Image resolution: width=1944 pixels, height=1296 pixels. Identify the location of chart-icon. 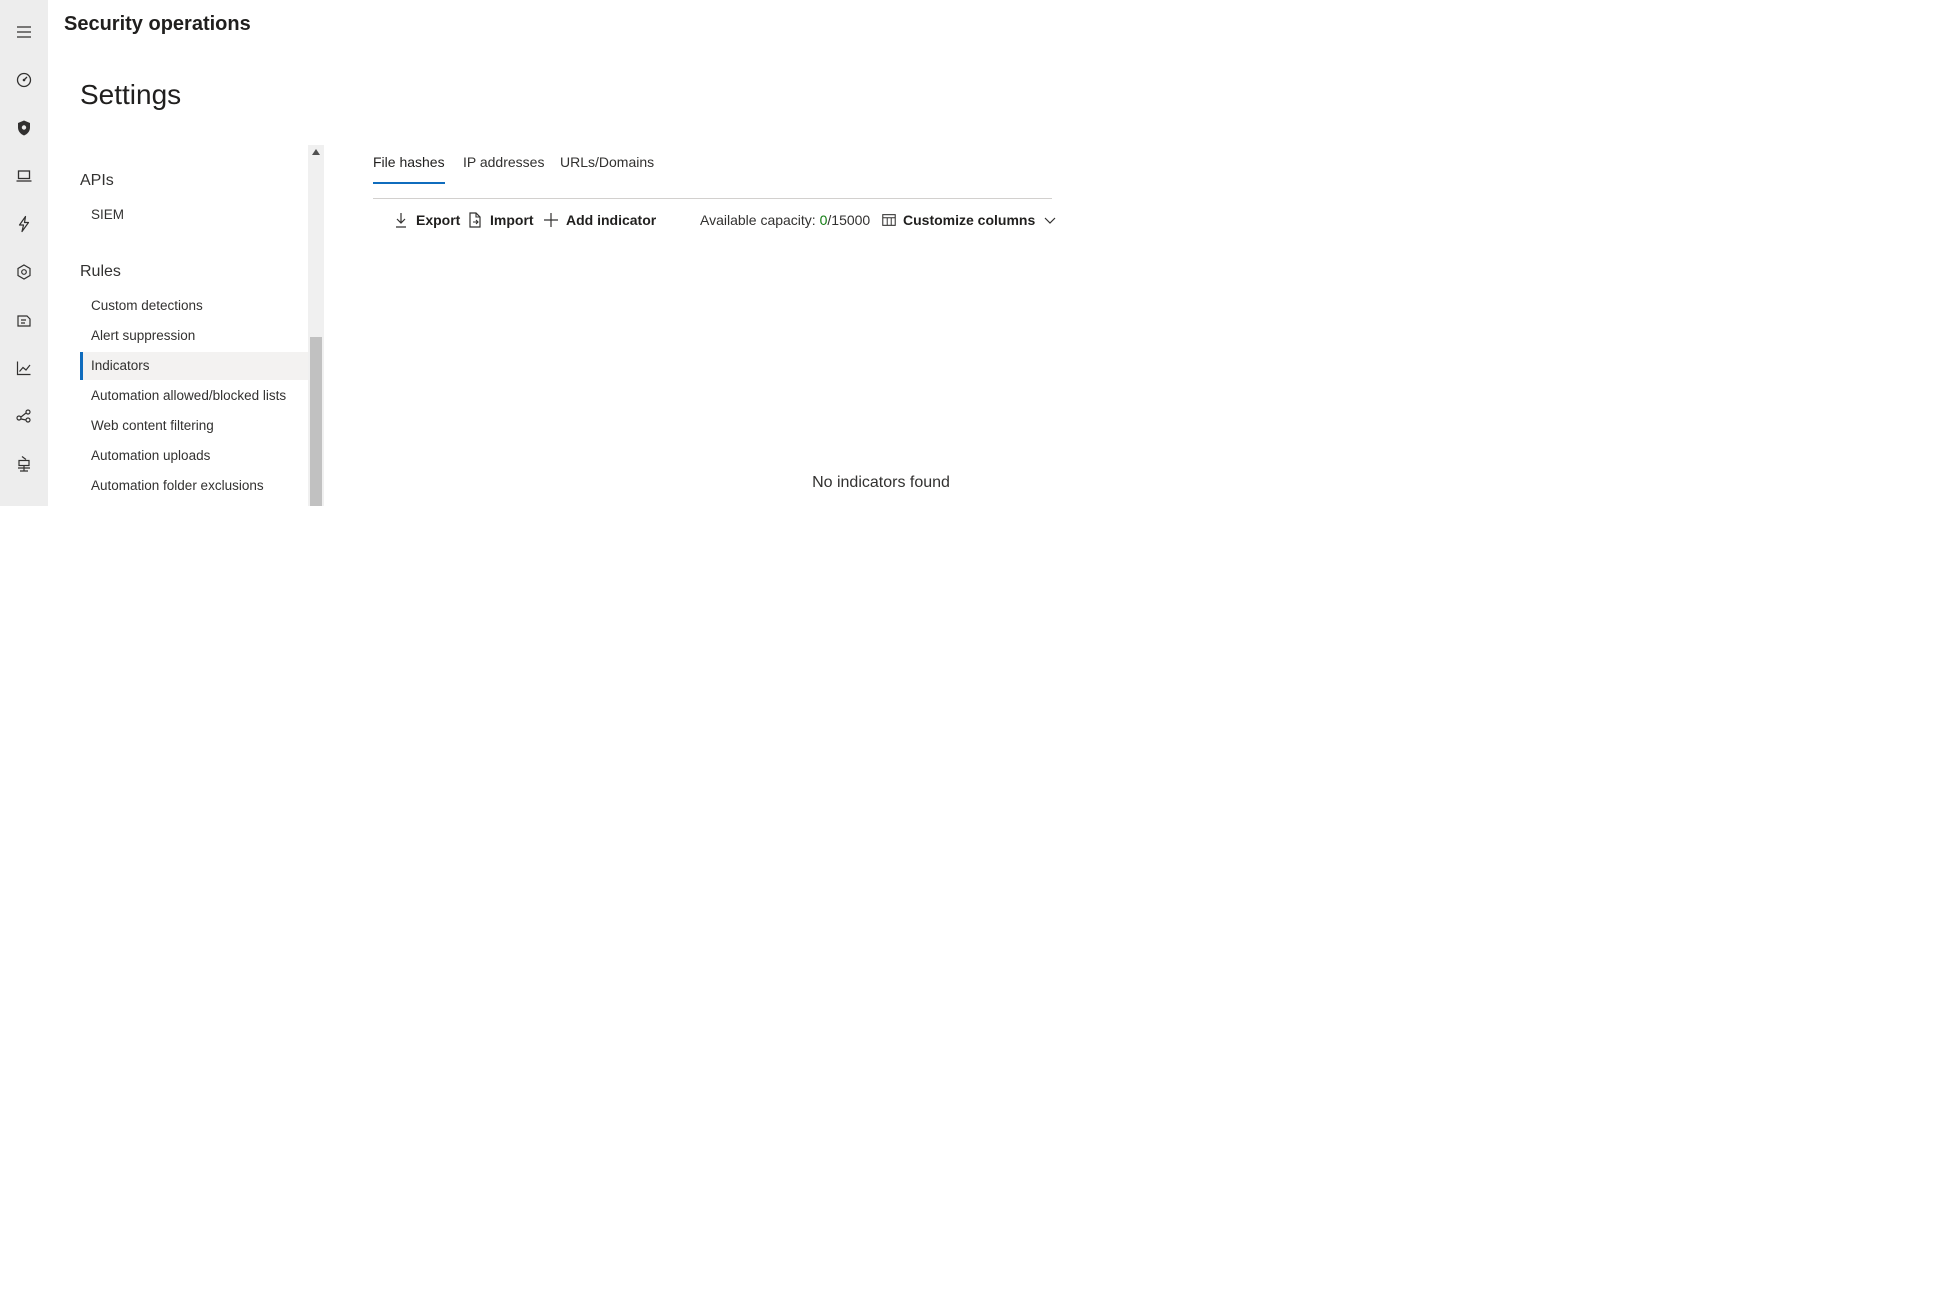
(24, 368).